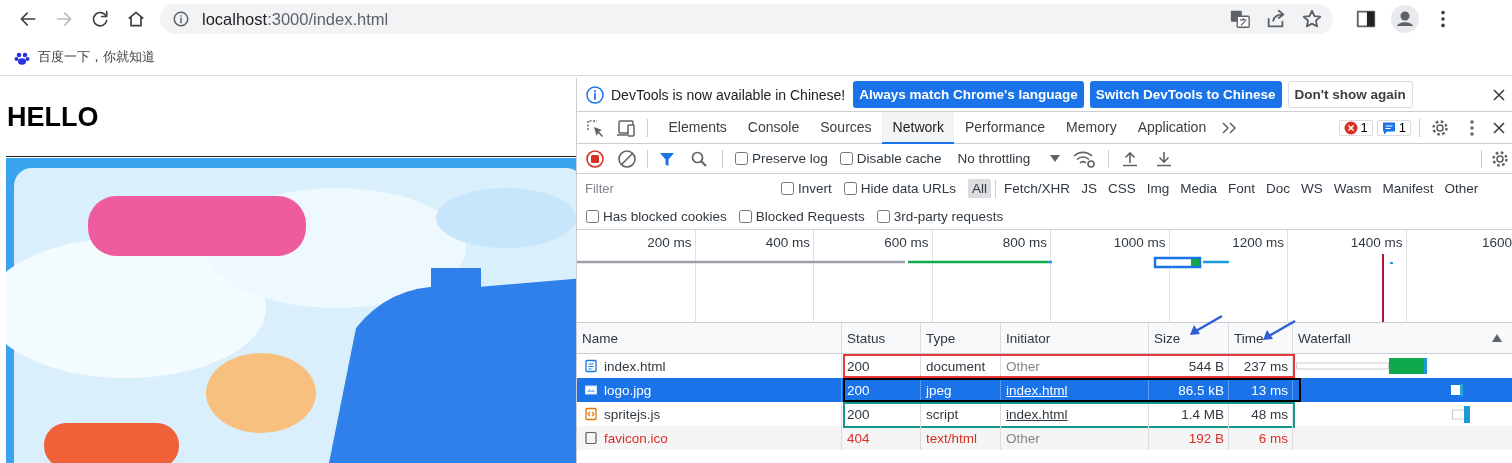 The image size is (1512, 463). What do you see at coordinates (600, 338) in the screenshot?
I see `column-header: Name` at bounding box center [600, 338].